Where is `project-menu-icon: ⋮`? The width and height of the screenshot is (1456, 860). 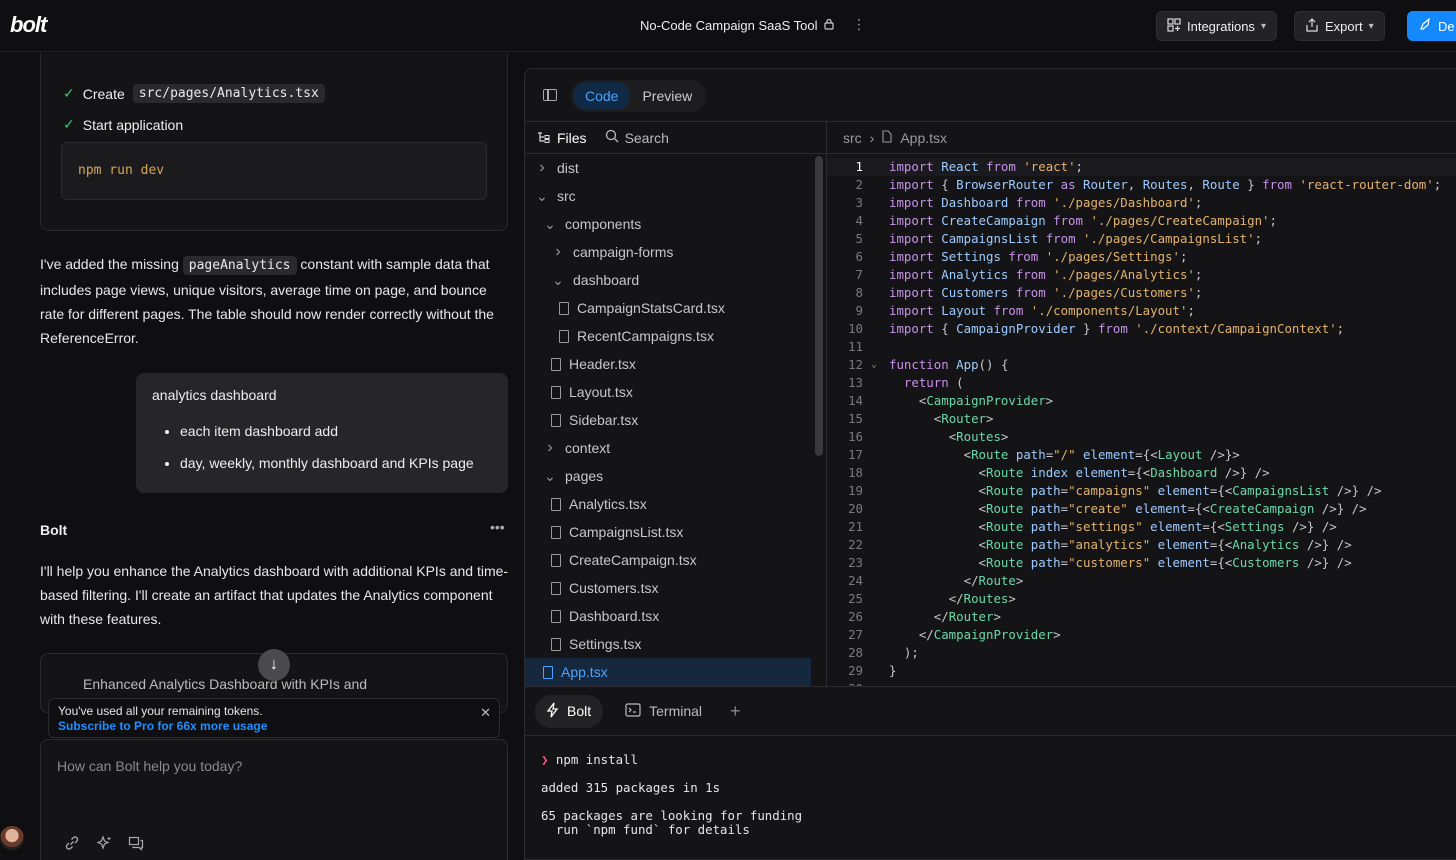 project-menu-icon: ⋮ is located at coordinates (859, 24).